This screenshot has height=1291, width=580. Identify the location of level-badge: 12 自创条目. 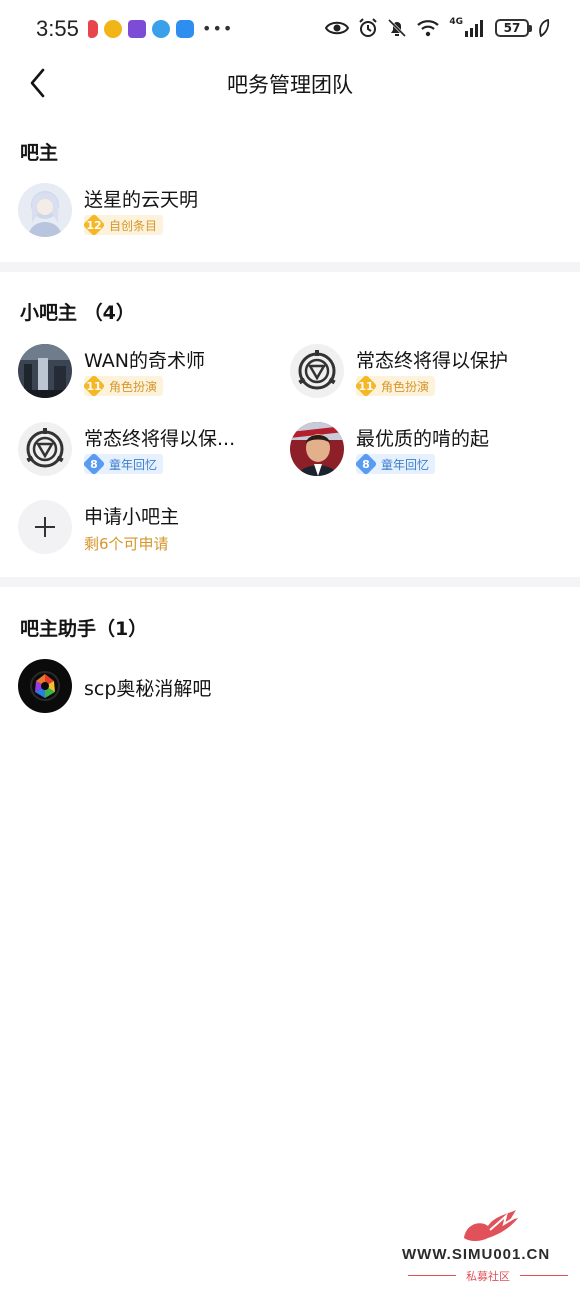
(123, 225).